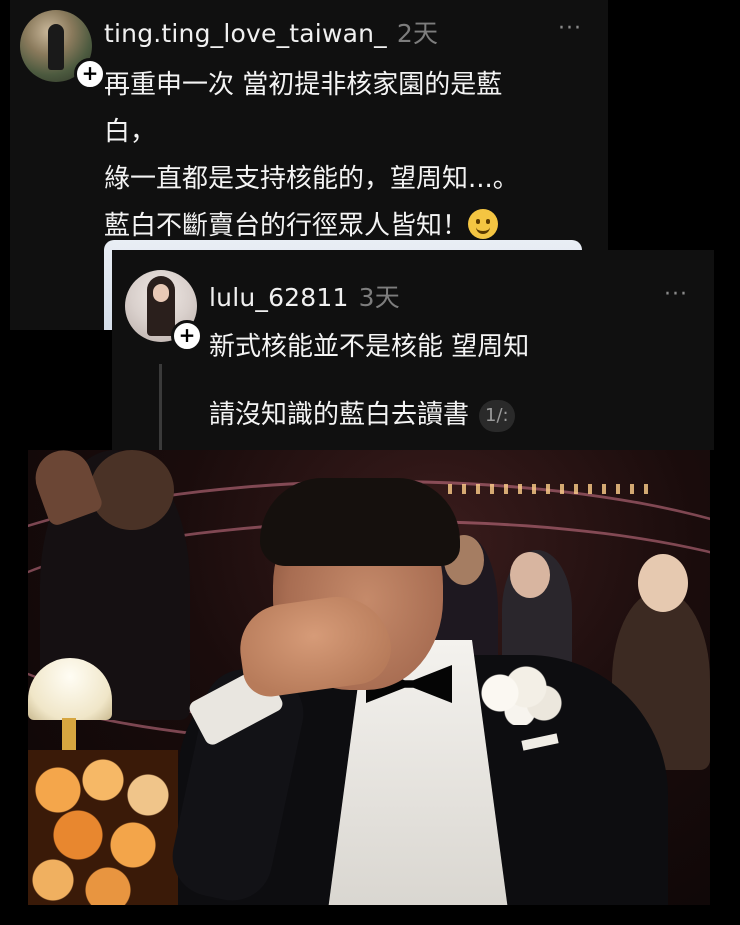 The image size is (740, 925). What do you see at coordinates (161, 293) in the screenshot?
I see `avatar-face` at bounding box center [161, 293].